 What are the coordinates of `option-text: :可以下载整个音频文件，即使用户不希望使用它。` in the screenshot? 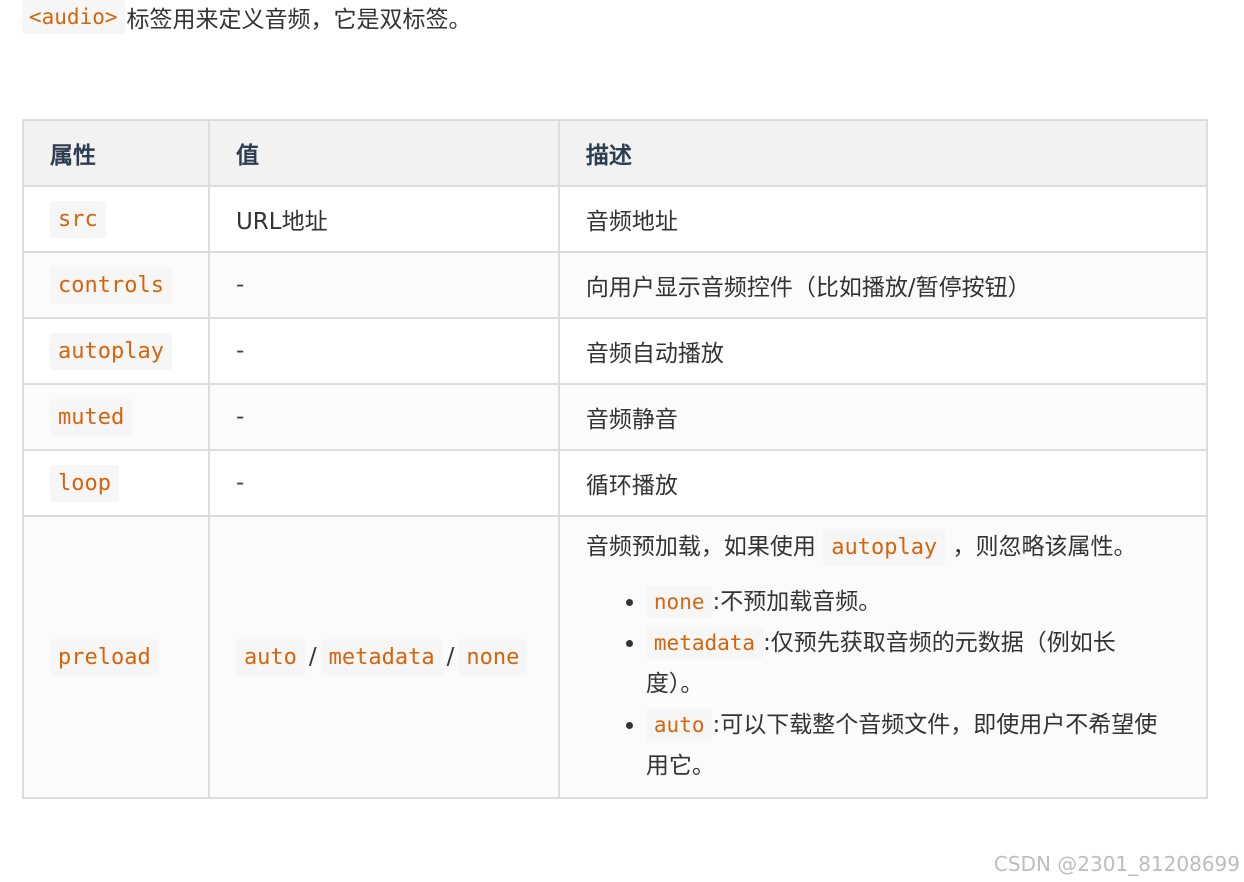 It's located at (901, 745).